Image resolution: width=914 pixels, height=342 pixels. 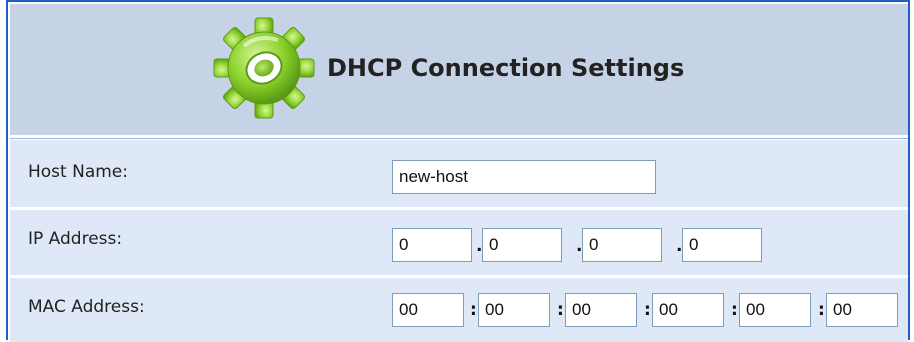 I want to click on ip-octet-2-input, so click(x=522, y=245).